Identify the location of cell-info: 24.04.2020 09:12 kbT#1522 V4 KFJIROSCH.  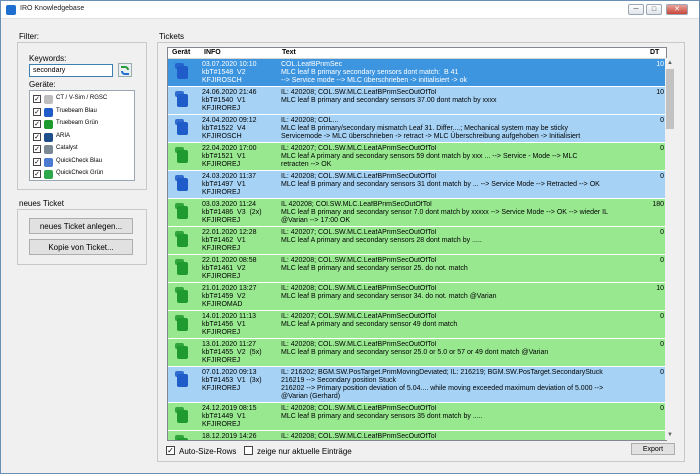
(242, 129).